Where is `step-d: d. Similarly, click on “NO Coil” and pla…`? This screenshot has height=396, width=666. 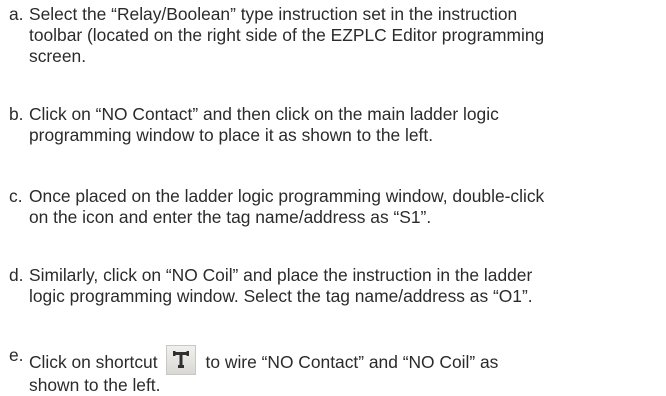 step-d: d. Similarly, click on “NO Coil” and pla… is located at coordinates (336, 286).